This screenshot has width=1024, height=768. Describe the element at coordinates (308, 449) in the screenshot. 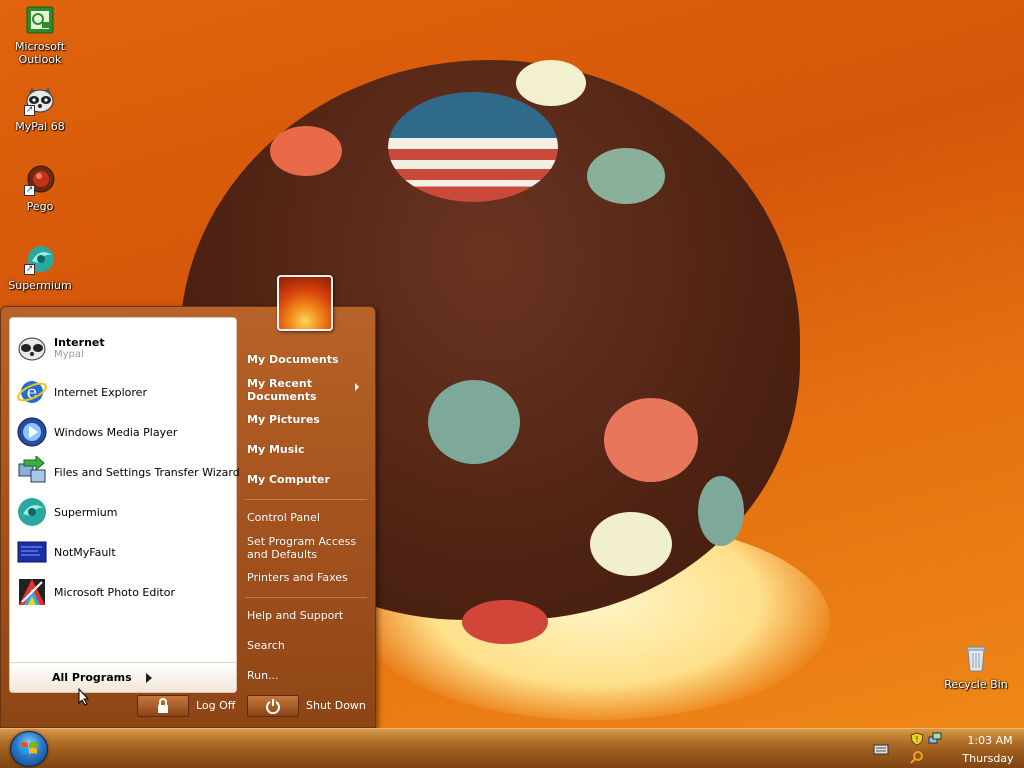

I see `menu-item-my-music: My Music` at that location.